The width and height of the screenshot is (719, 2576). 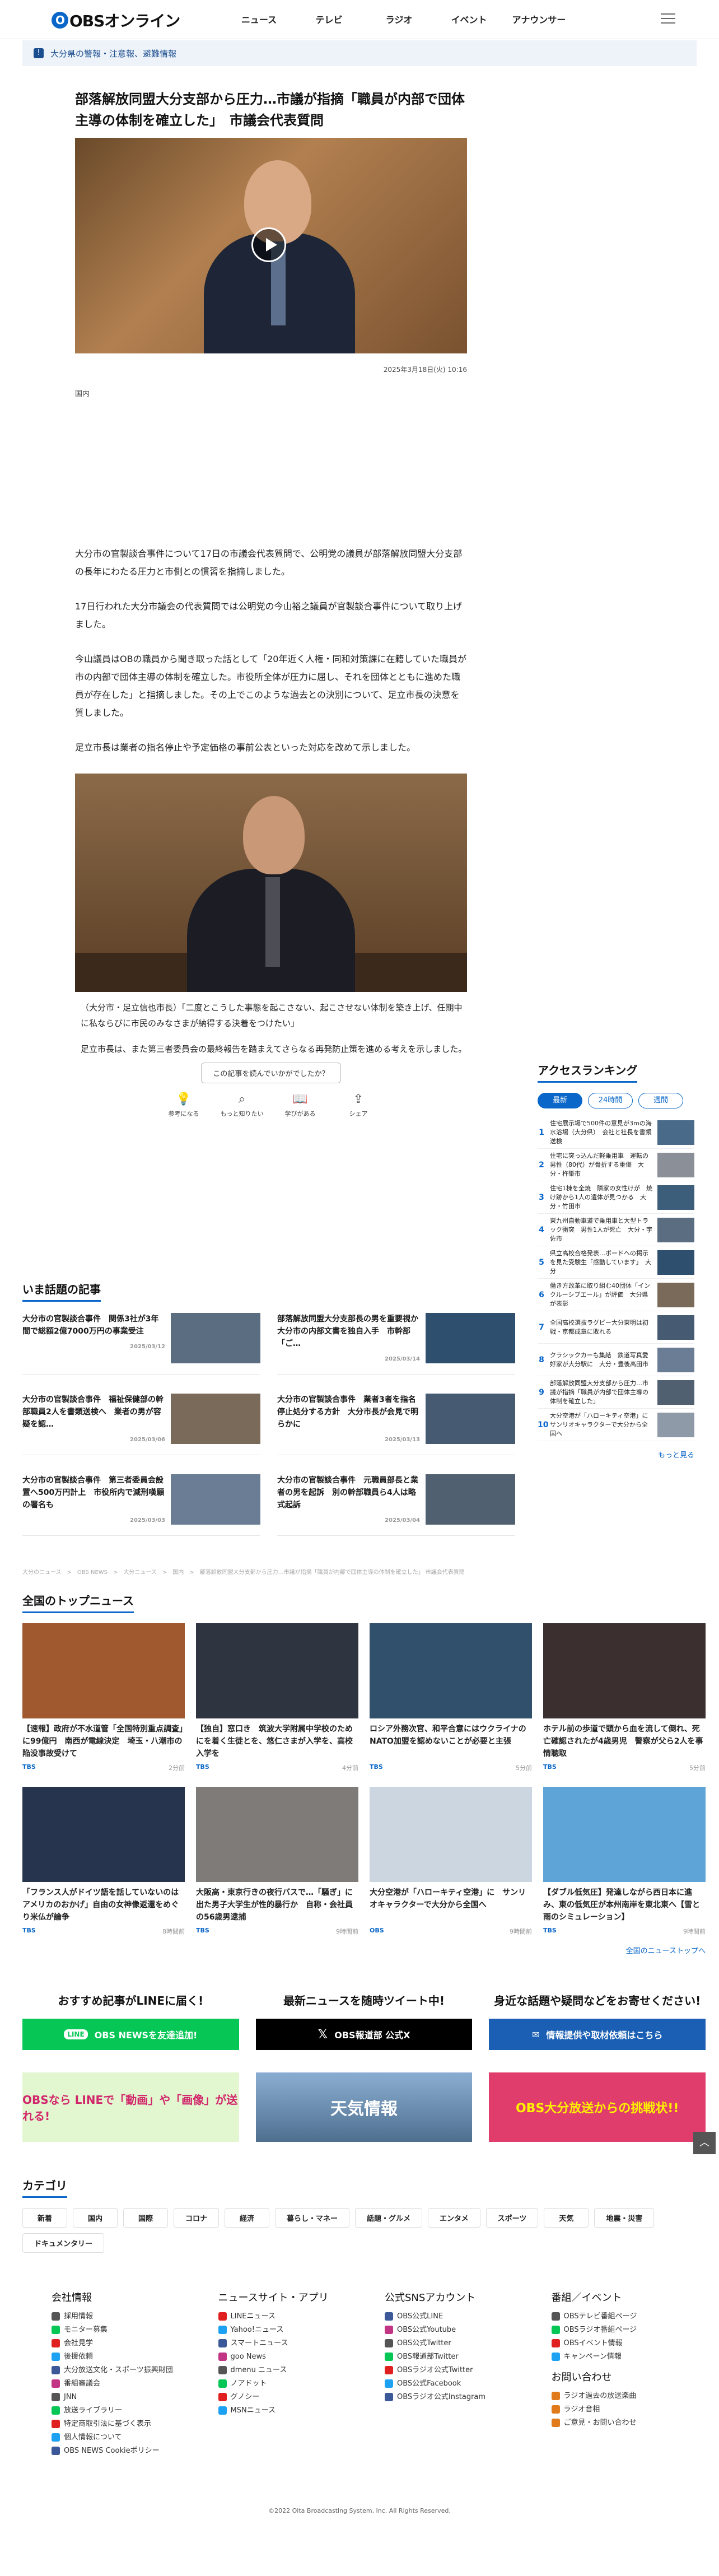 I want to click on play-icon, so click(x=268, y=244).